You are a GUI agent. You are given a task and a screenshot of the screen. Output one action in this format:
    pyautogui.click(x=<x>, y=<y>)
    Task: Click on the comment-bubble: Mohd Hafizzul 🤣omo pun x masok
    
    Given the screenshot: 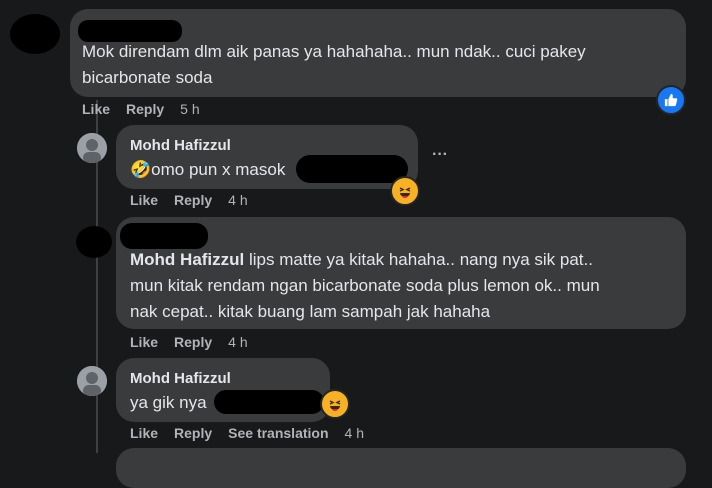 What is the action you would take?
    pyautogui.click(x=267, y=157)
    